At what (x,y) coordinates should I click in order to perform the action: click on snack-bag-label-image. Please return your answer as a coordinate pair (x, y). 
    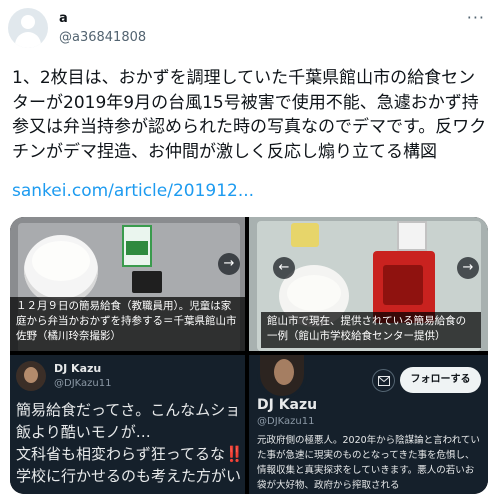
    Looking at the image, I should click on (403, 285).